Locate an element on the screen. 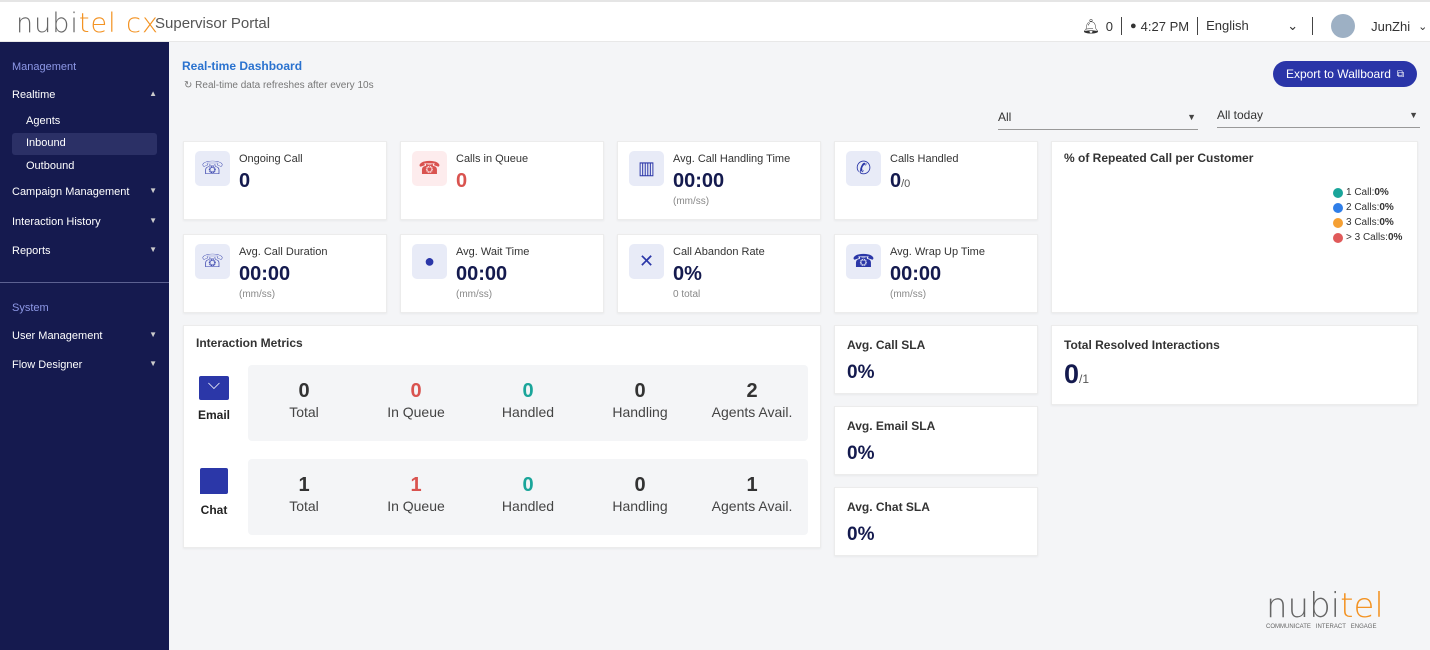  email-label: Email is located at coordinates (213, 415).